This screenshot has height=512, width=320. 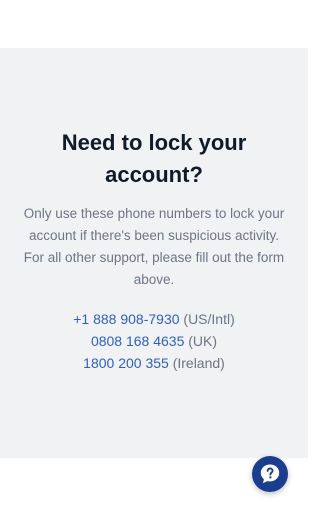 I want to click on help-chat-button, so click(x=270, y=474).